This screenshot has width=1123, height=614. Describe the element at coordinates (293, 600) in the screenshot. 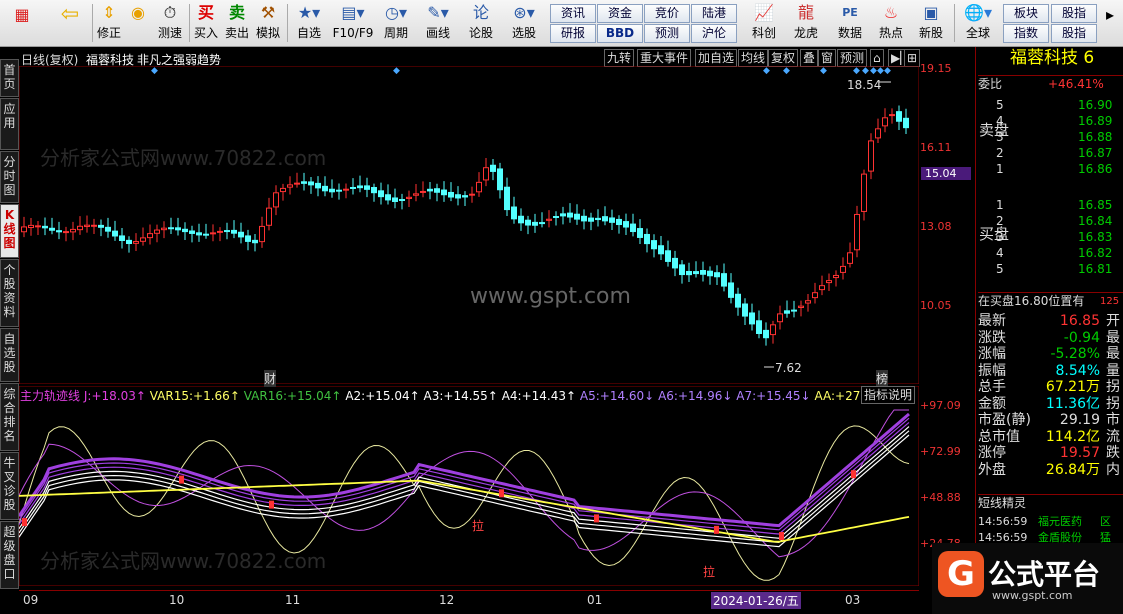

I see `date-tick: 11` at that location.